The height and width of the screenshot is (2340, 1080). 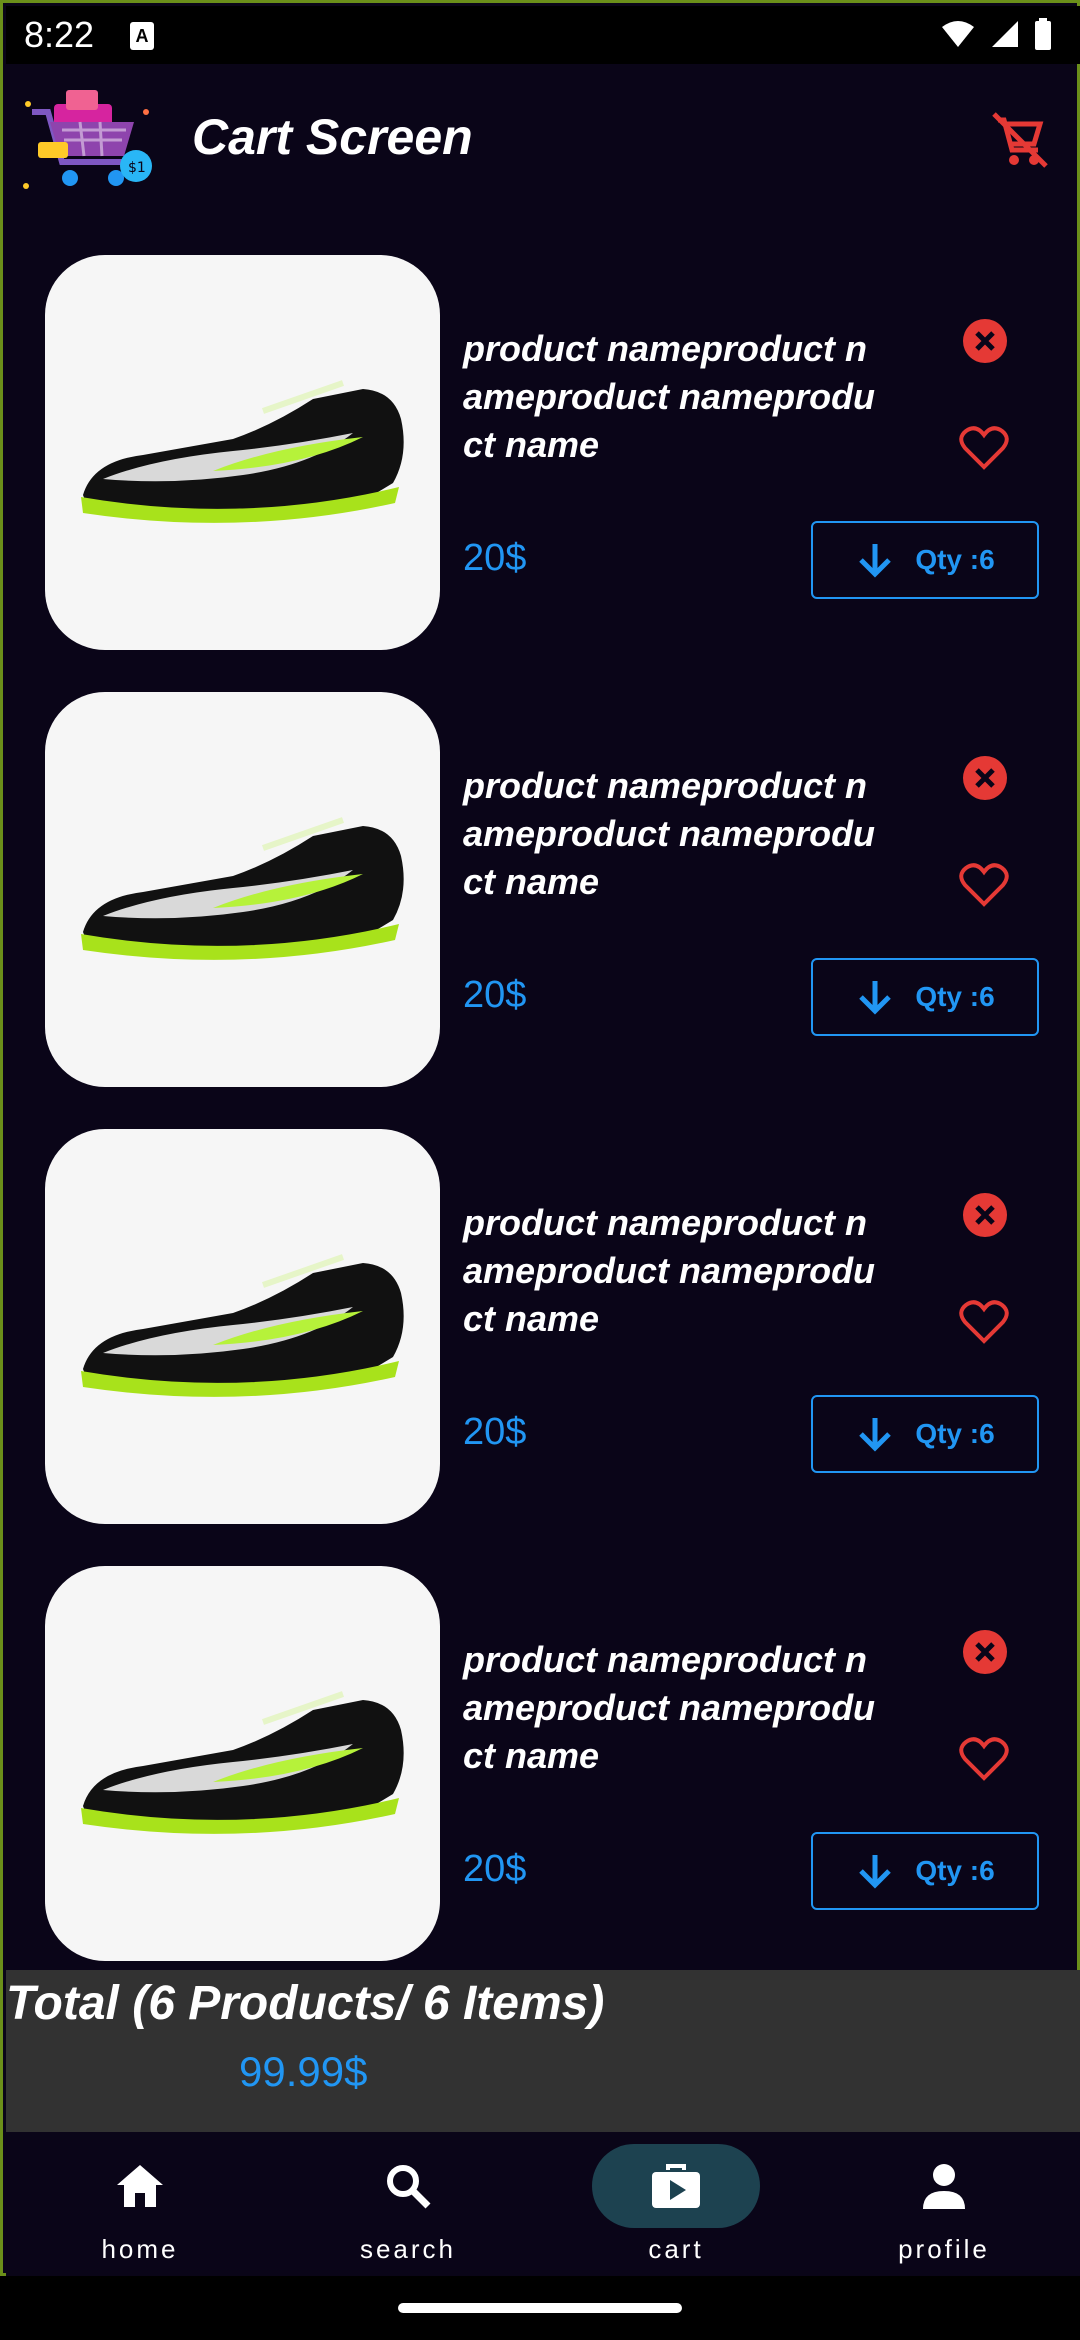 What do you see at coordinates (1043, 34) in the screenshot?
I see `battery-icon` at bounding box center [1043, 34].